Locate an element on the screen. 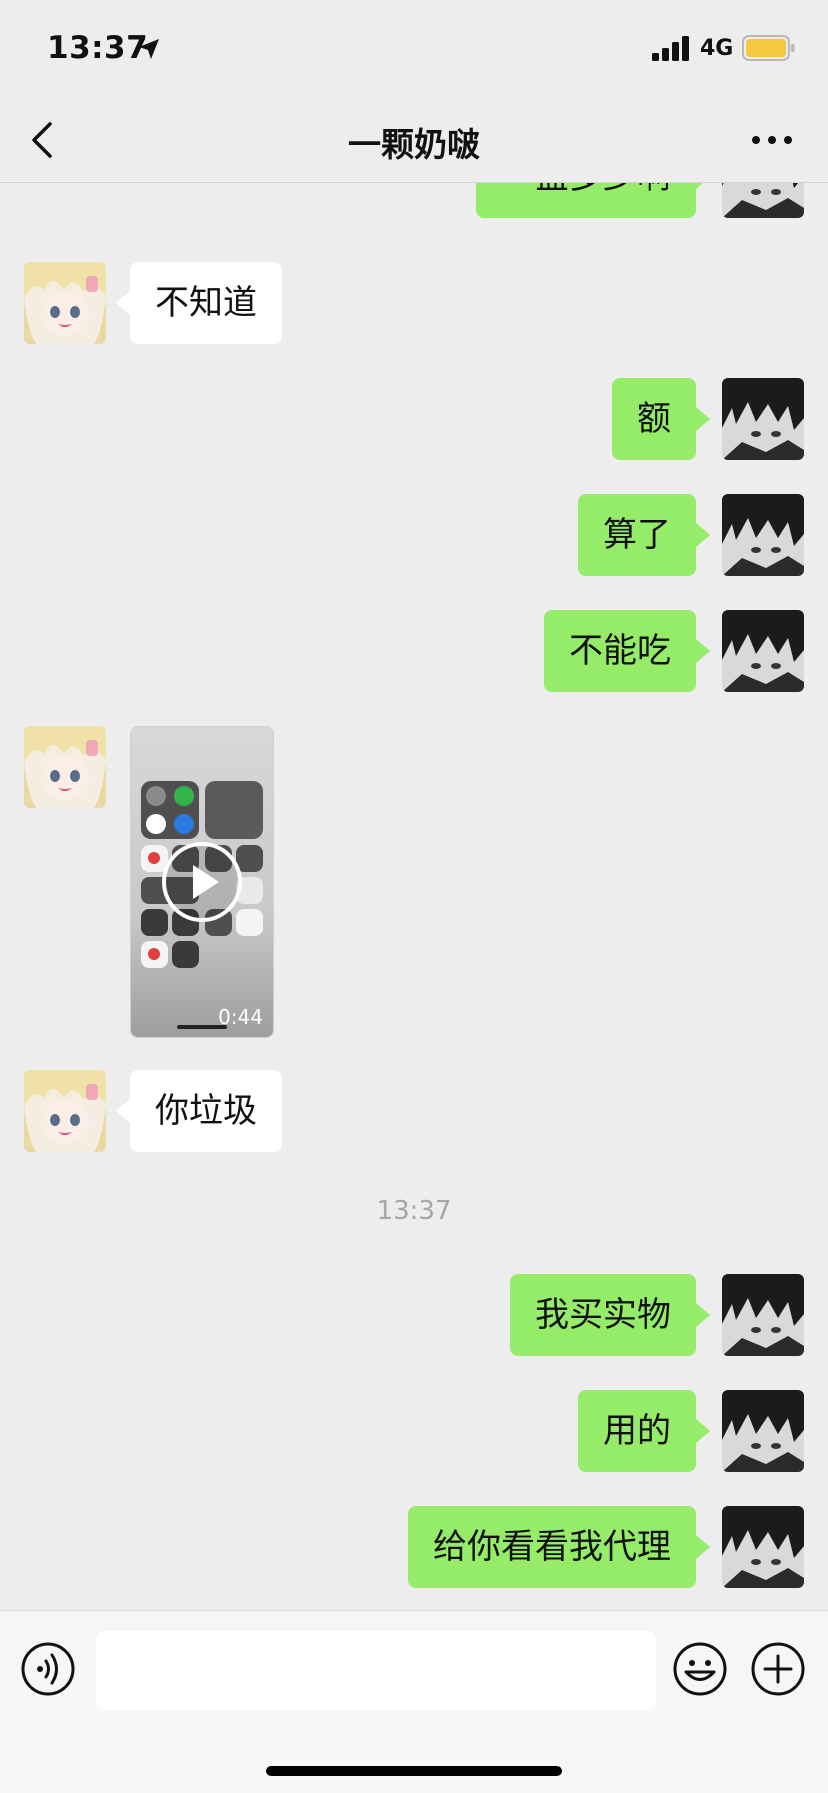 The width and height of the screenshot is (828, 1793). location-arrow-icon is located at coordinates (149, 49).